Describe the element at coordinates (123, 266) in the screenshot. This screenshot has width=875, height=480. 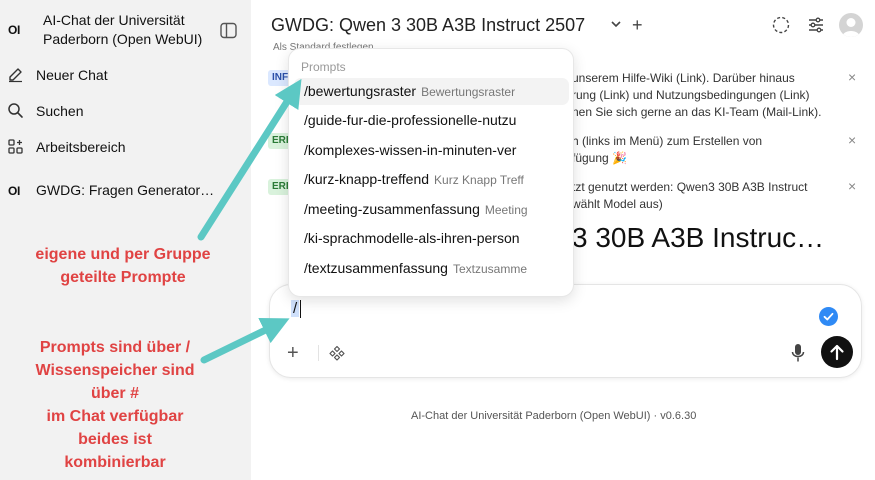
I see `annotation-shared-prompts: eigene und per Gruppe geteilte Prompte` at that location.